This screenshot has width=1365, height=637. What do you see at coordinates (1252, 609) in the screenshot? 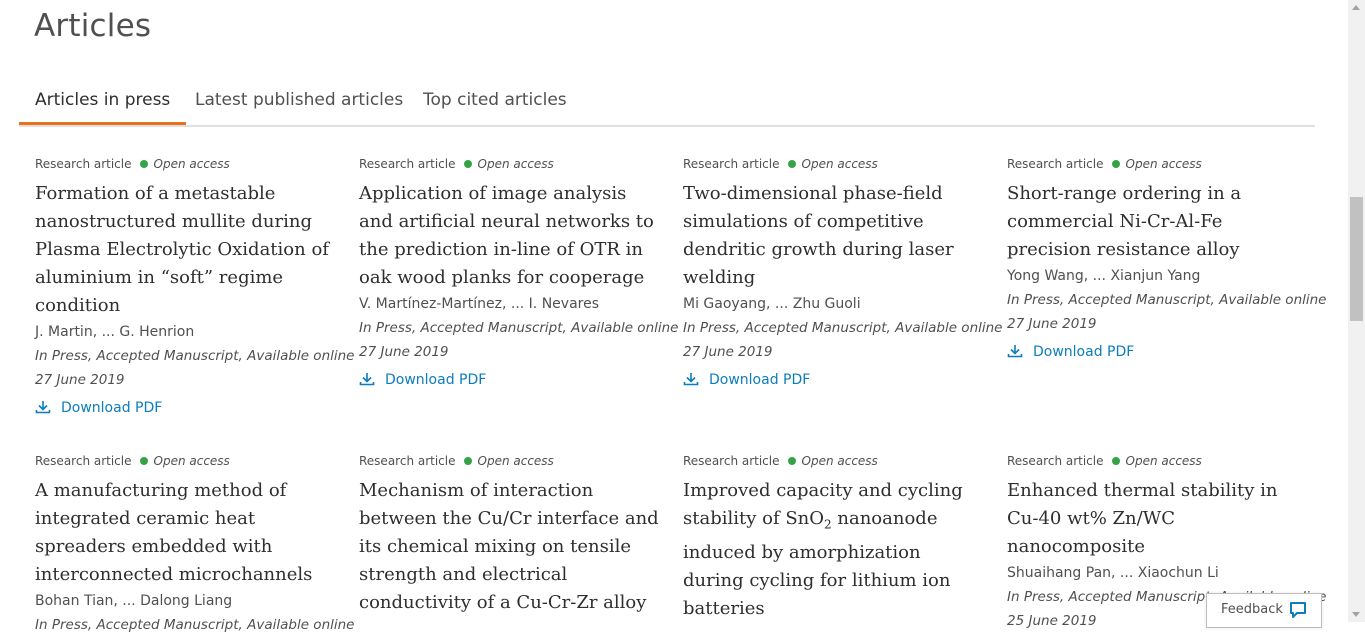
I see `feedback-label: Feedback` at bounding box center [1252, 609].